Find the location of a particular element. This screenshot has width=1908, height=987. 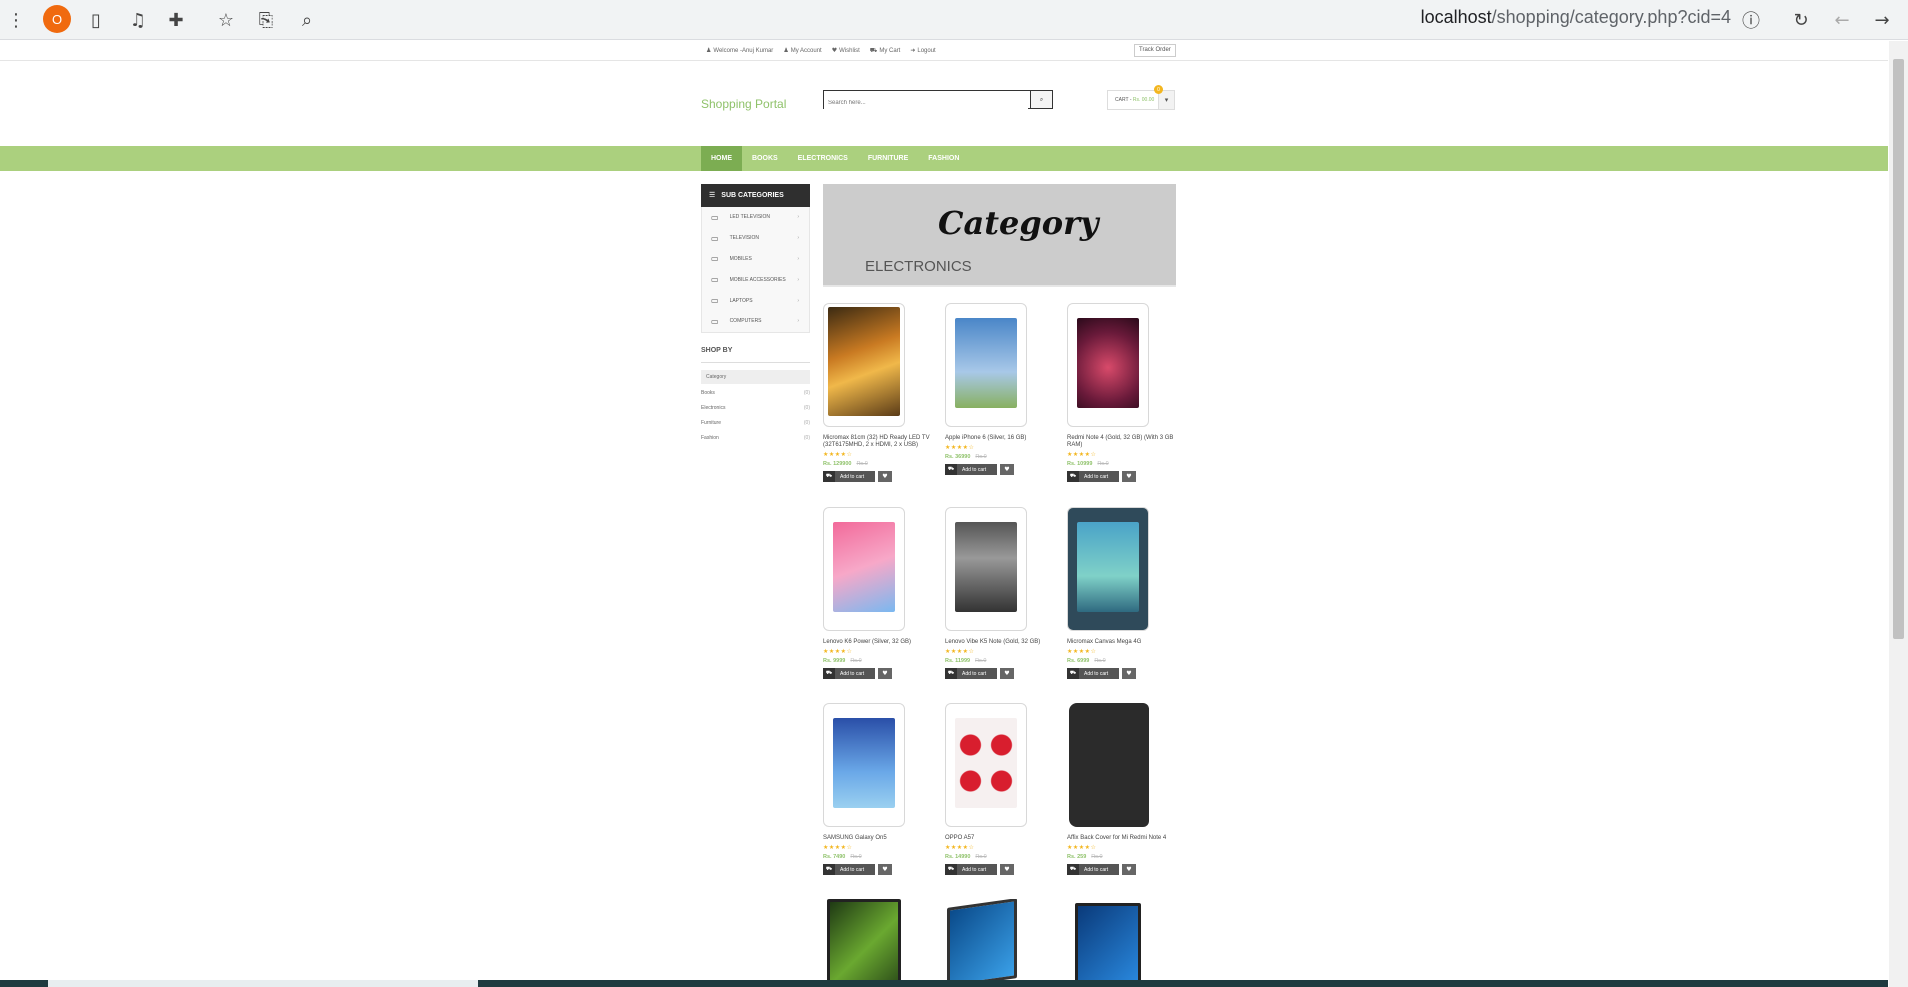

subcat-laptops: ▭ LAPTOPS › is located at coordinates (755, 300).